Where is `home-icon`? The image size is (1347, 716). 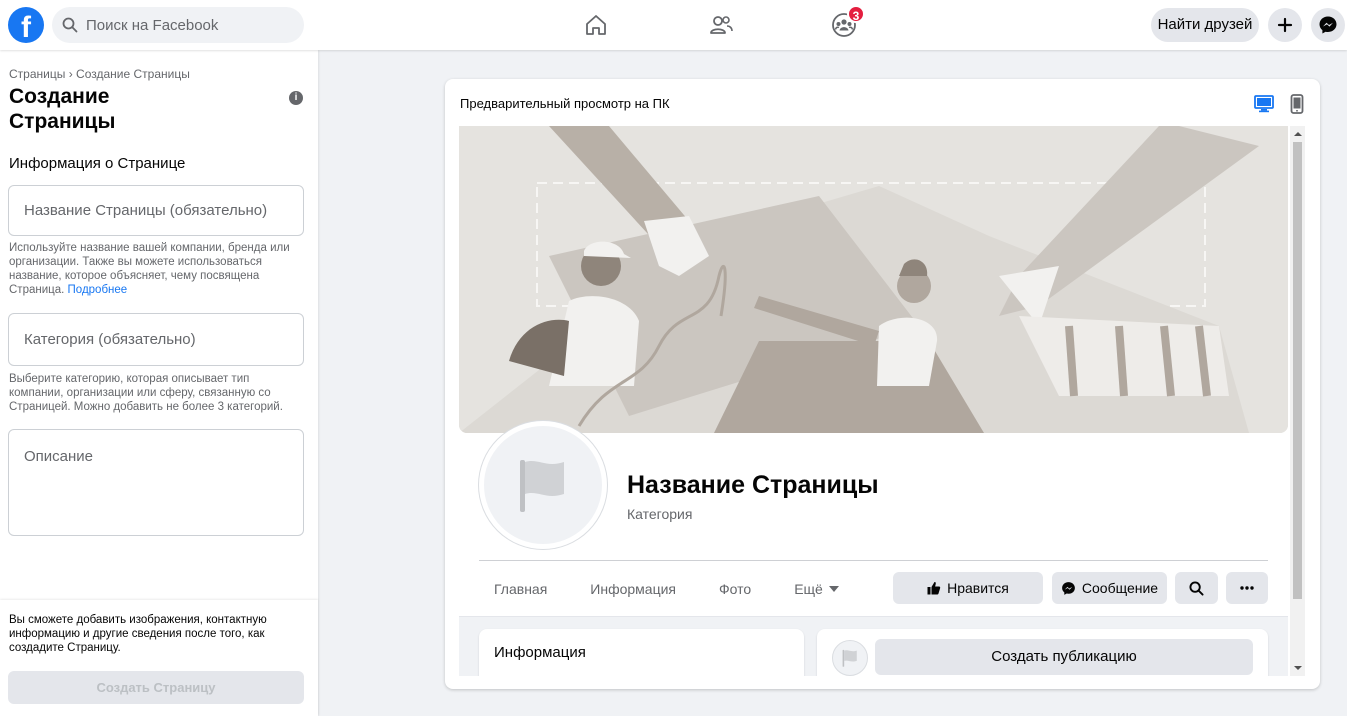
home-icon is located at coordinates (596, 25).